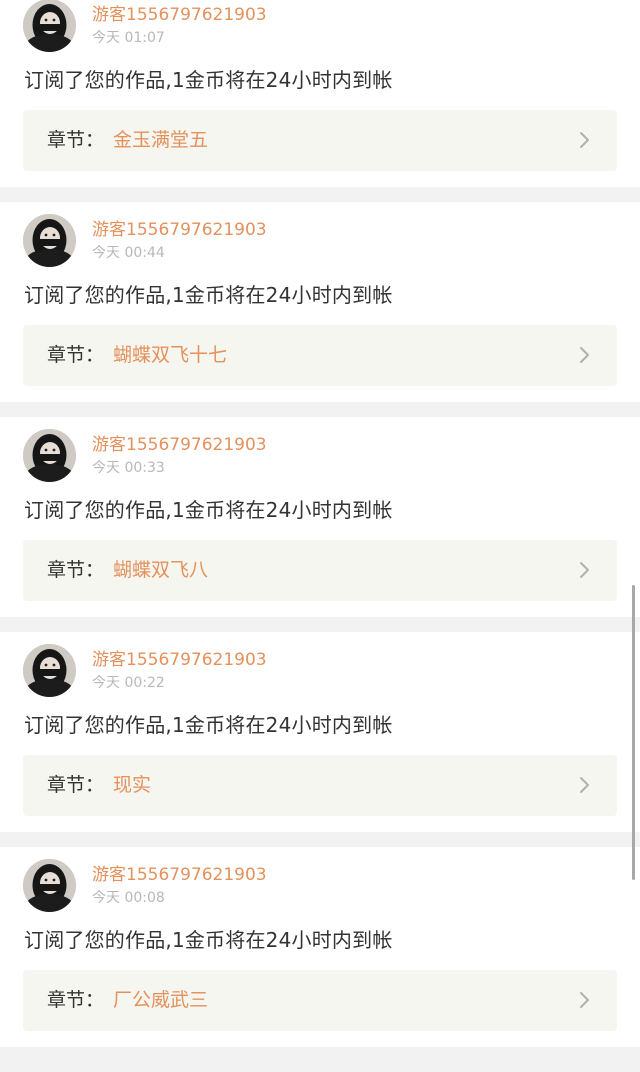  Describe the element at coordinates (320, 1000) in the screenshot. I see `chapter-link: 章节： 厂公威武三` at that location.